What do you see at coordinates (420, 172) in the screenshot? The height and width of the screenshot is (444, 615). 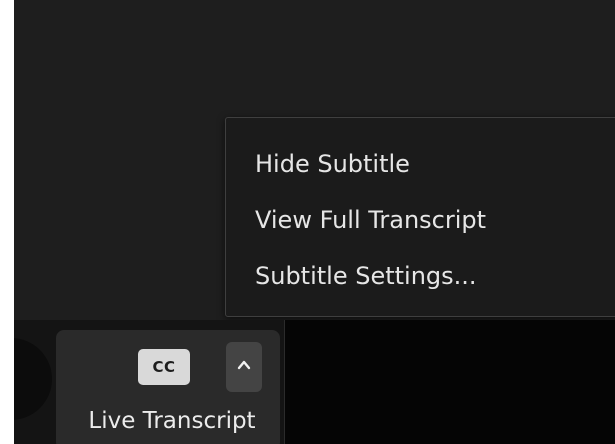 I see `menu-item-hide-subtitle: Hide Subtitle` at bounding box center [420, 172].